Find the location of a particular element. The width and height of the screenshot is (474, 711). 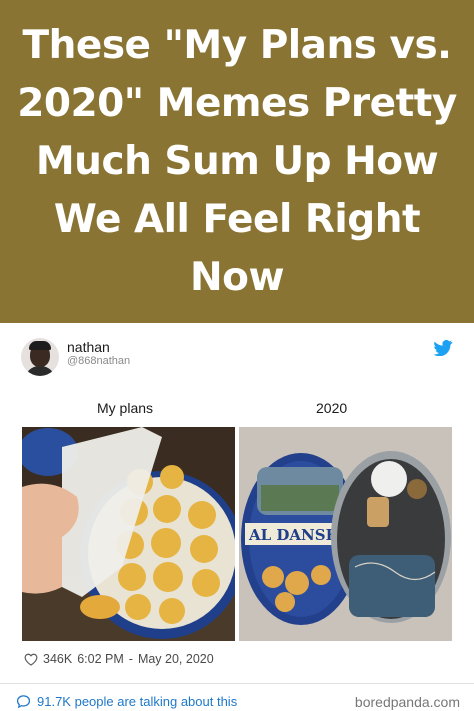

talking-link: 91.7K people are talking about this is located at coordinates (126, 701).